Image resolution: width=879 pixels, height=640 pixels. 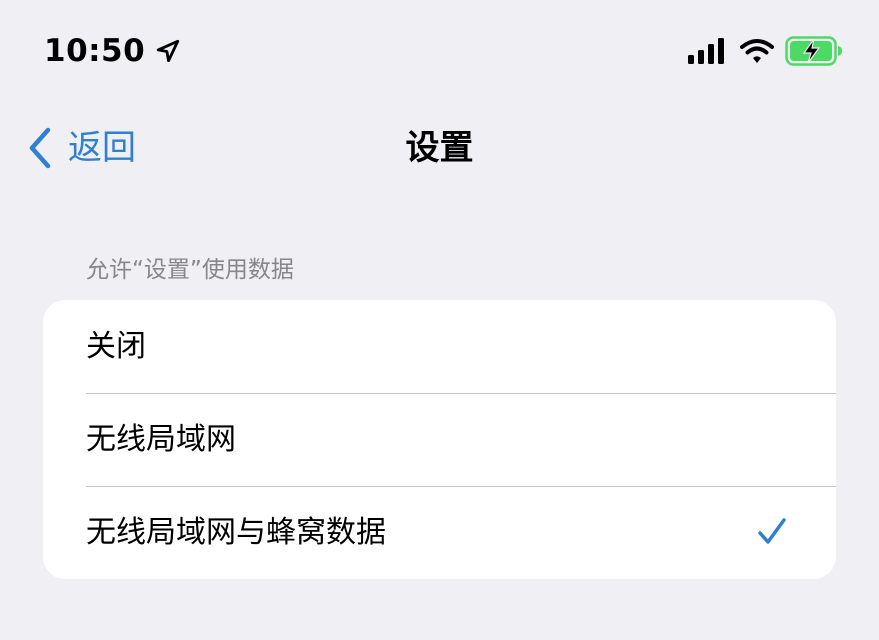 What do you see at coordinates (95, 51) in the screenshot?
I see `status-time: 10:50` at bounding box center [95, 51].